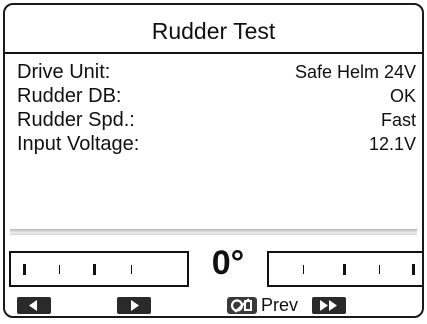  Describe the element at coordinates (242, 305) in the screenshot. I see `on-off-icon` at that location.